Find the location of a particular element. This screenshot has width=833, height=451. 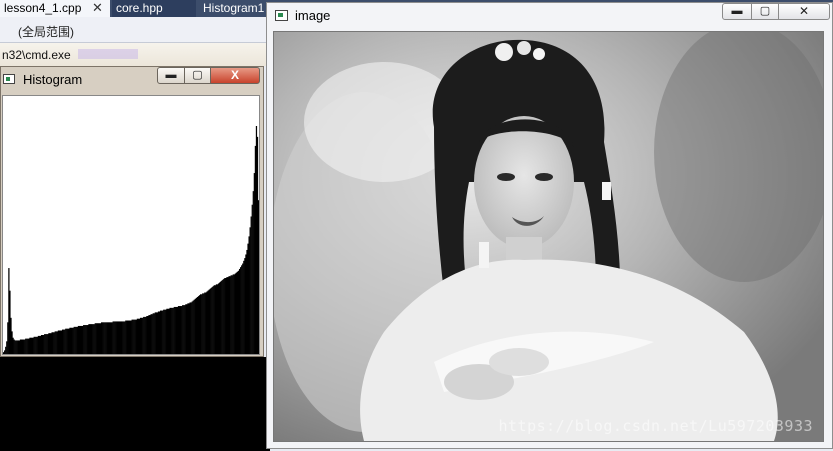

histogram-titlebar: Histogram ▬ ▢ X is located at coordinates (132, 80).